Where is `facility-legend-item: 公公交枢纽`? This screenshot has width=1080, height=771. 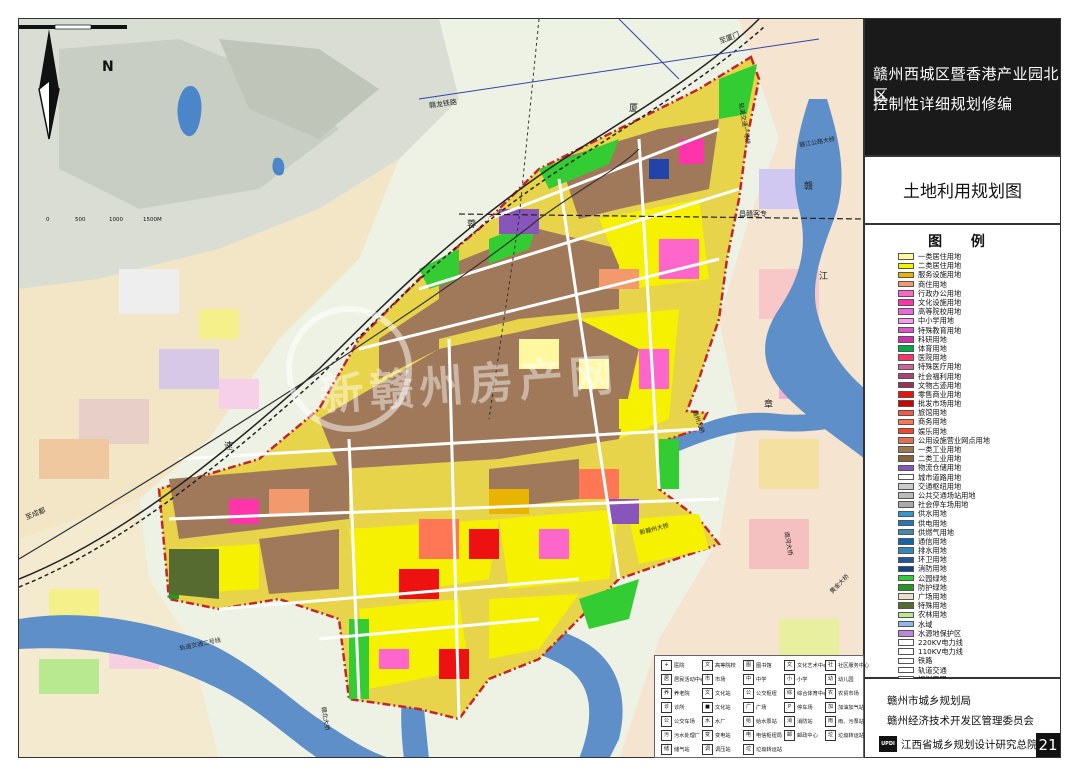
facility-legend-item: 公公交枢纽 is located at coordinates (760, 693).